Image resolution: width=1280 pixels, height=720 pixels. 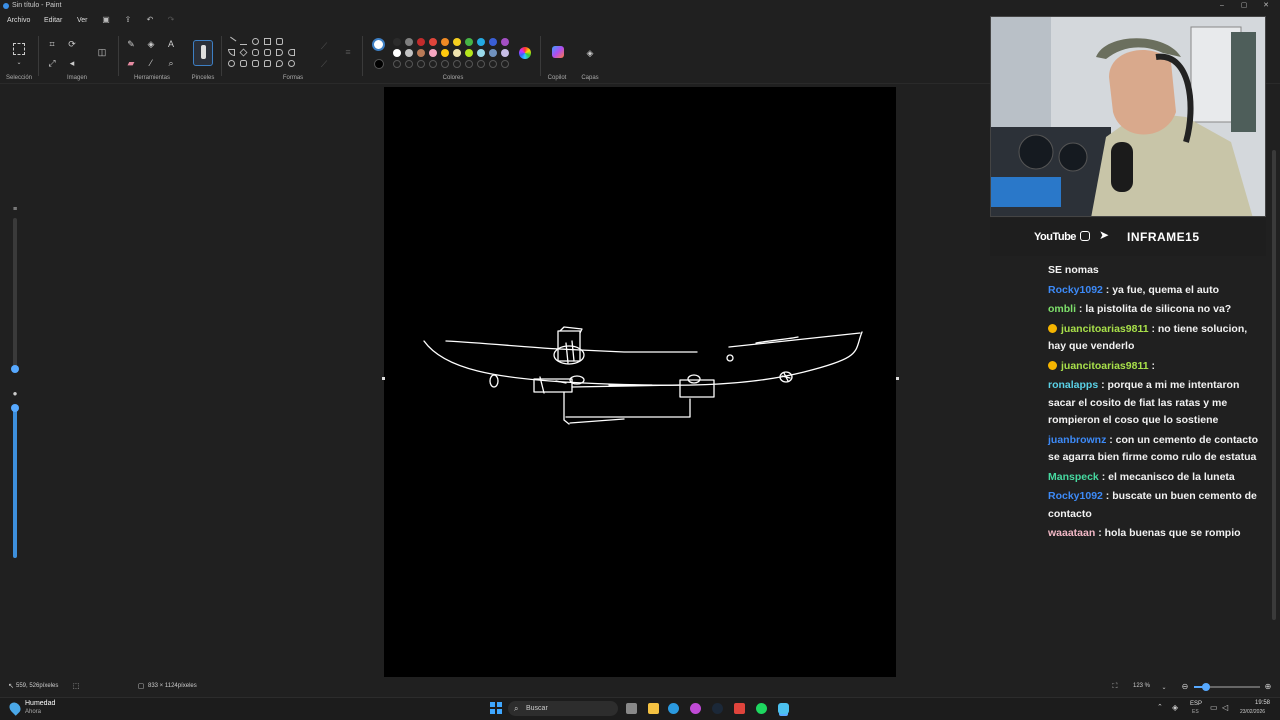 What do you see at coordinates (267, 63) in the screenshot?
I see `callout-shape-icon` at bounding box center [267, 63].